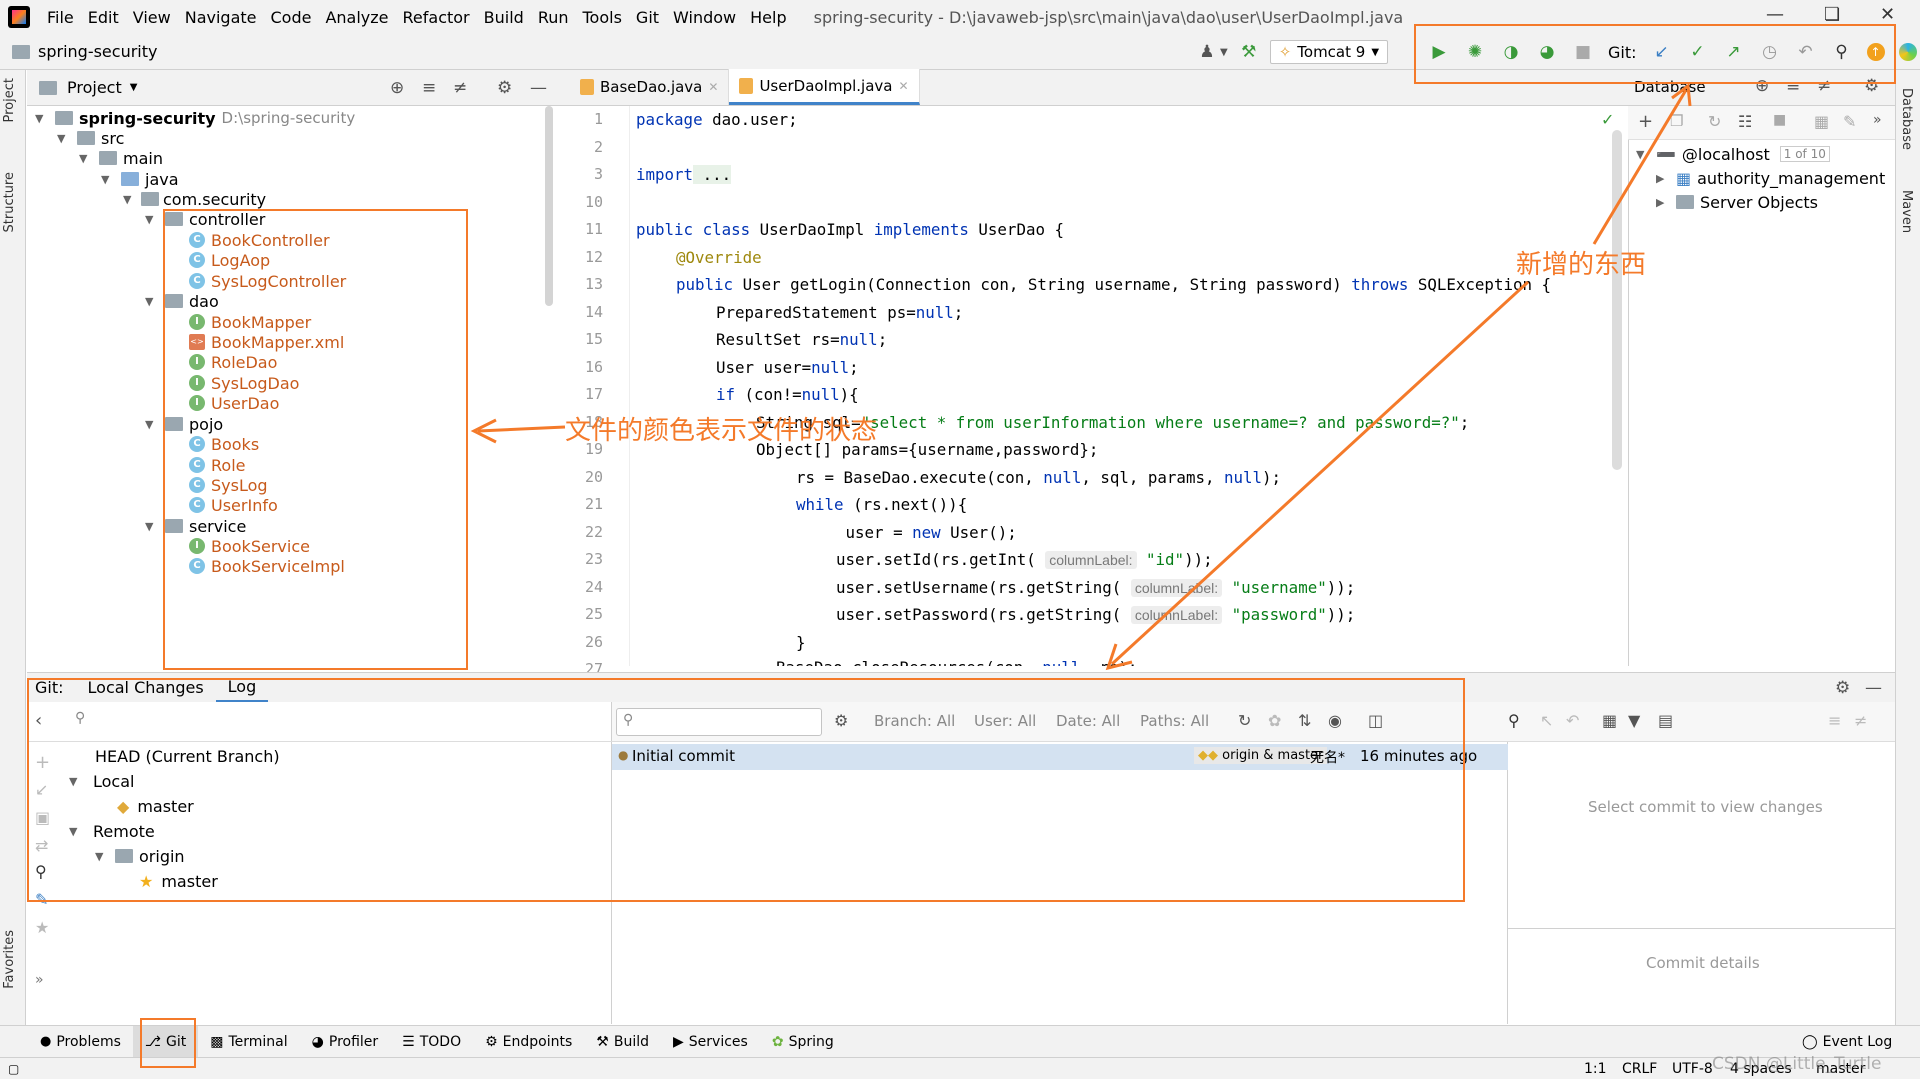 The image size is (1920, 1079). Describe the element at coordinates (719, 722) in the screenshot. I see `log-search-input: ⚲` at that location.